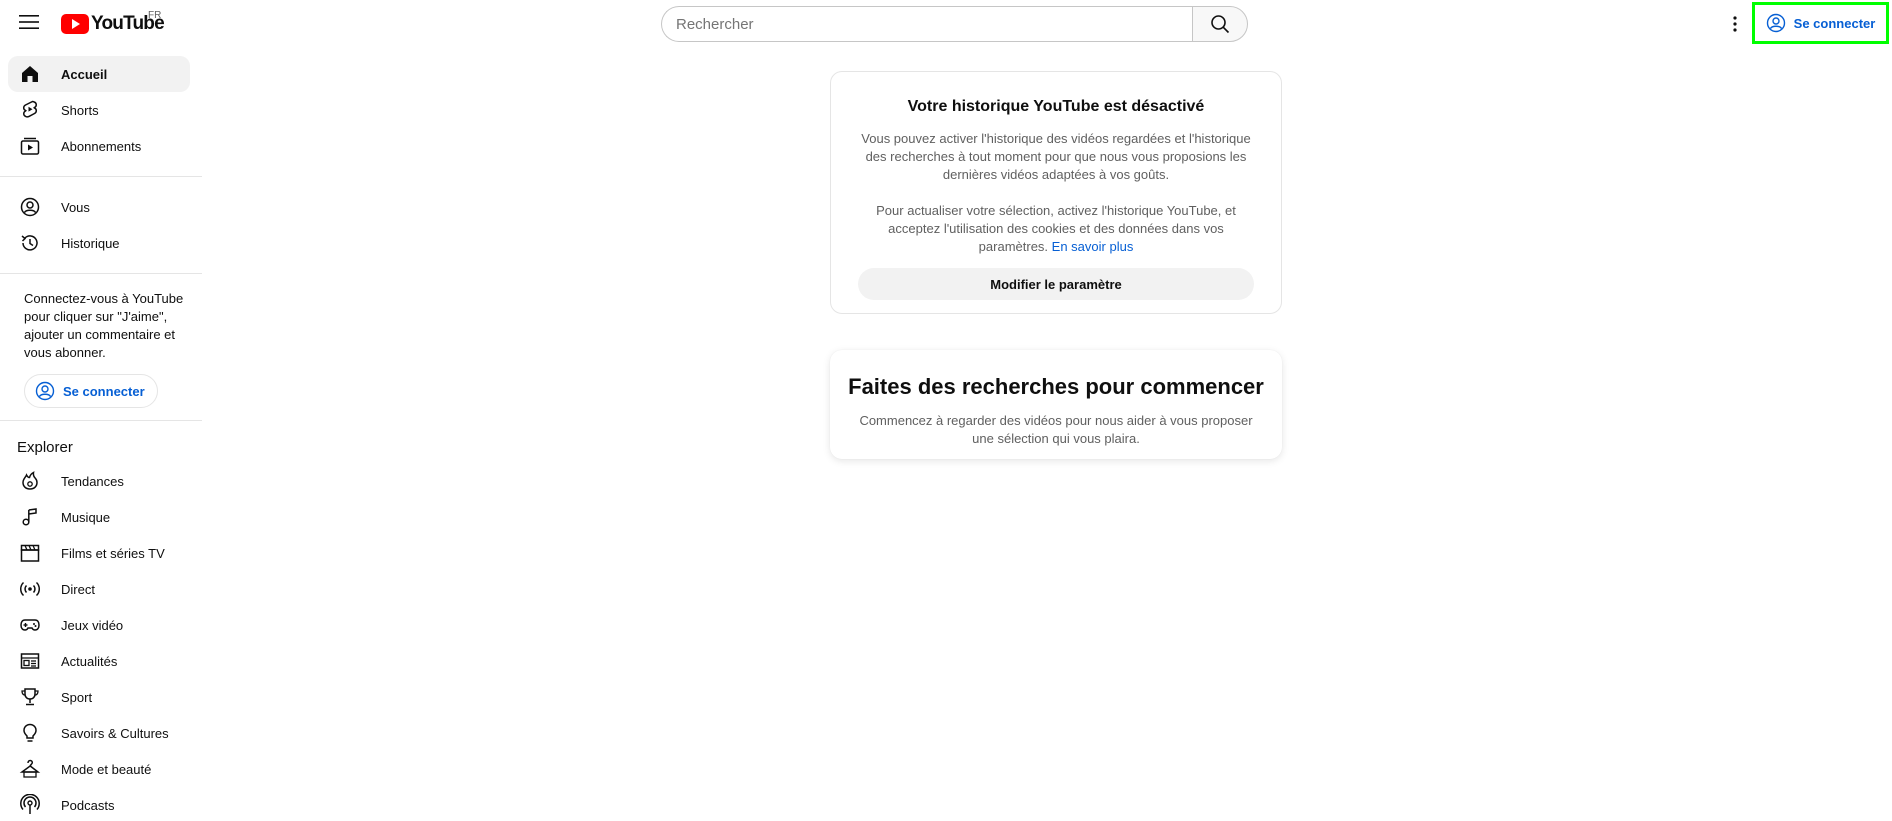 The height and width of the screenshot is (821, 1892). I want to click on sidebar-item-music: Musique, so click(99, 517).